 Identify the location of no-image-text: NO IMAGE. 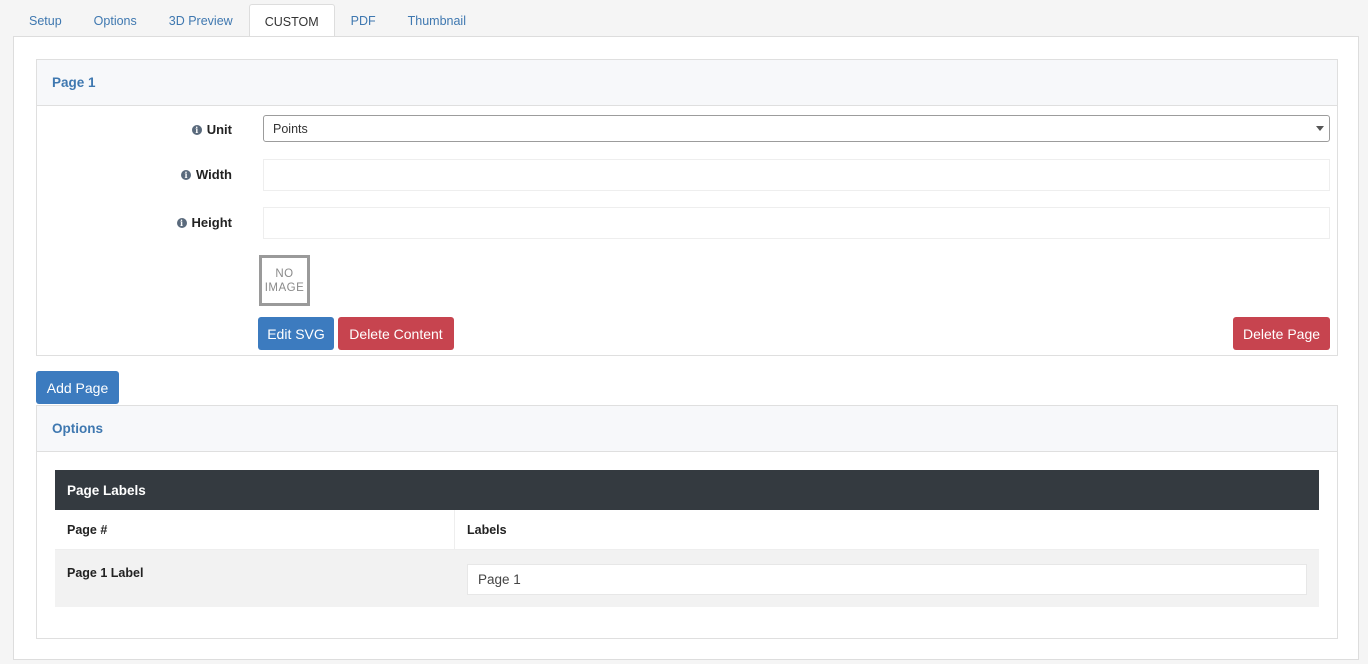
(284, 280).